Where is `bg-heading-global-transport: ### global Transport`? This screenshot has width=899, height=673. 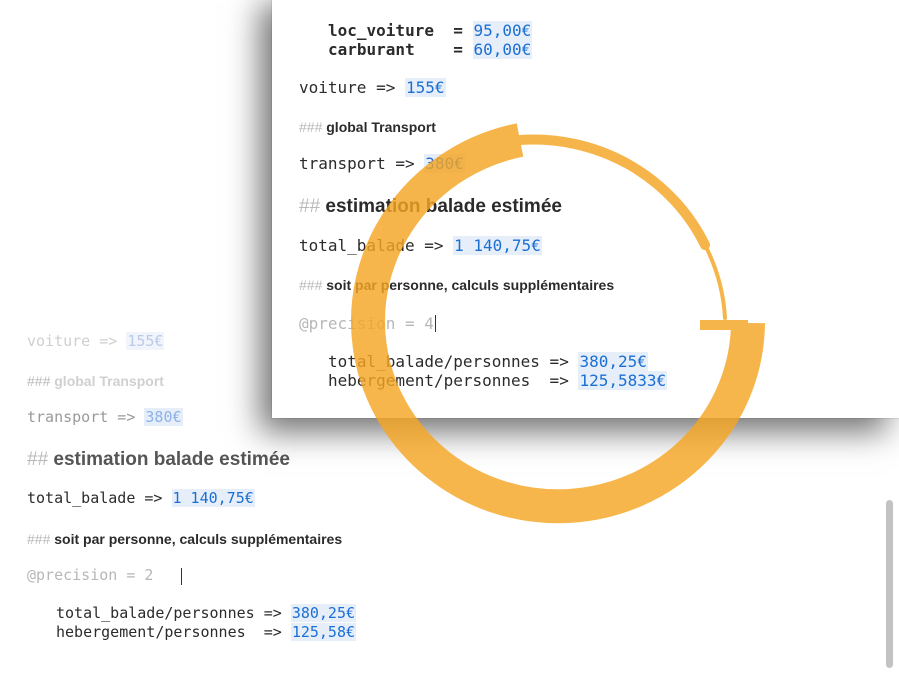
bg-heading-global-transport: ### global Transport is located at coordinates (95, 381).